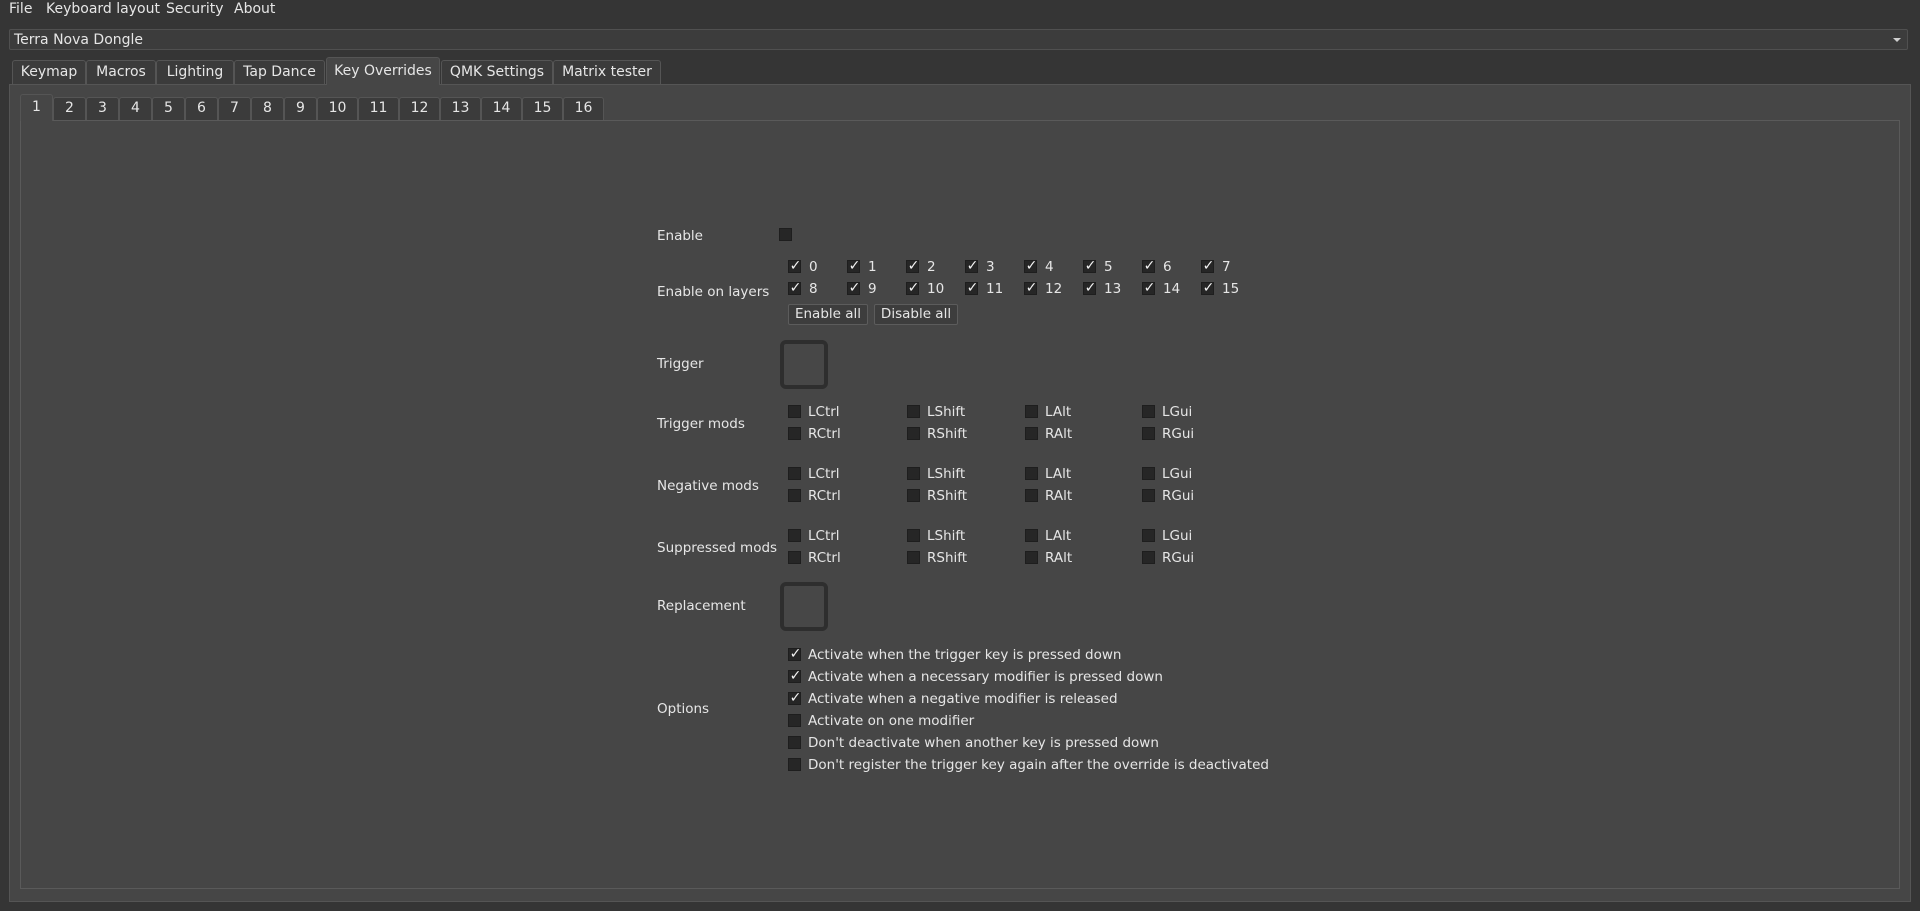 Image resolution: width=1920 pixels, height=911 pixels. I want to click on layer-checkbox-10: ✓, so click(912, 288).